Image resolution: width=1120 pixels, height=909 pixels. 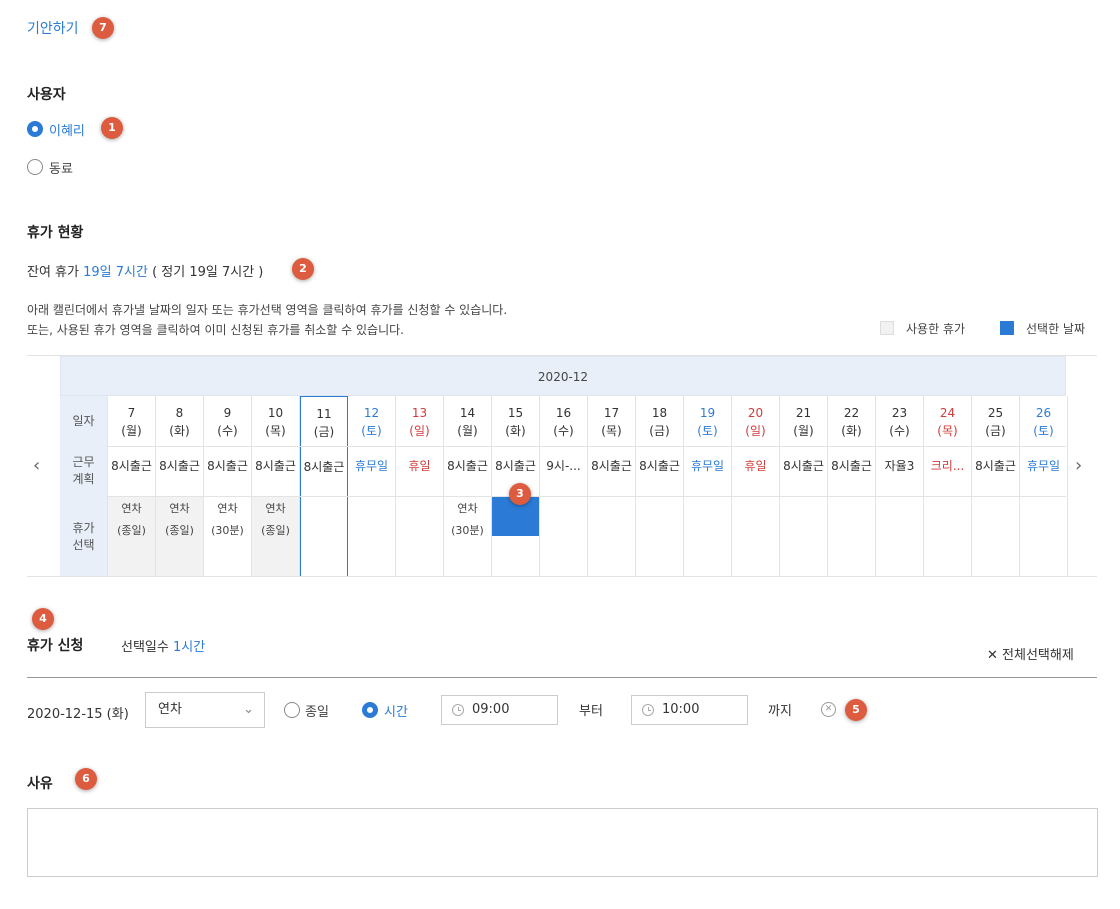 I want to click on calendar-day-column: 26 (토) 휴무일, so click(x=1044, y=486).